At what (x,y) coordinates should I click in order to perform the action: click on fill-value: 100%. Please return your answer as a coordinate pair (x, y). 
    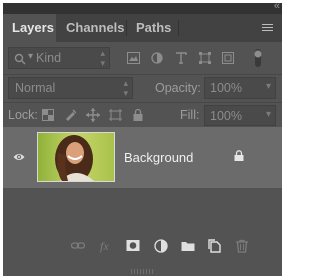
    Looking at the image, I should click on (226, 116).